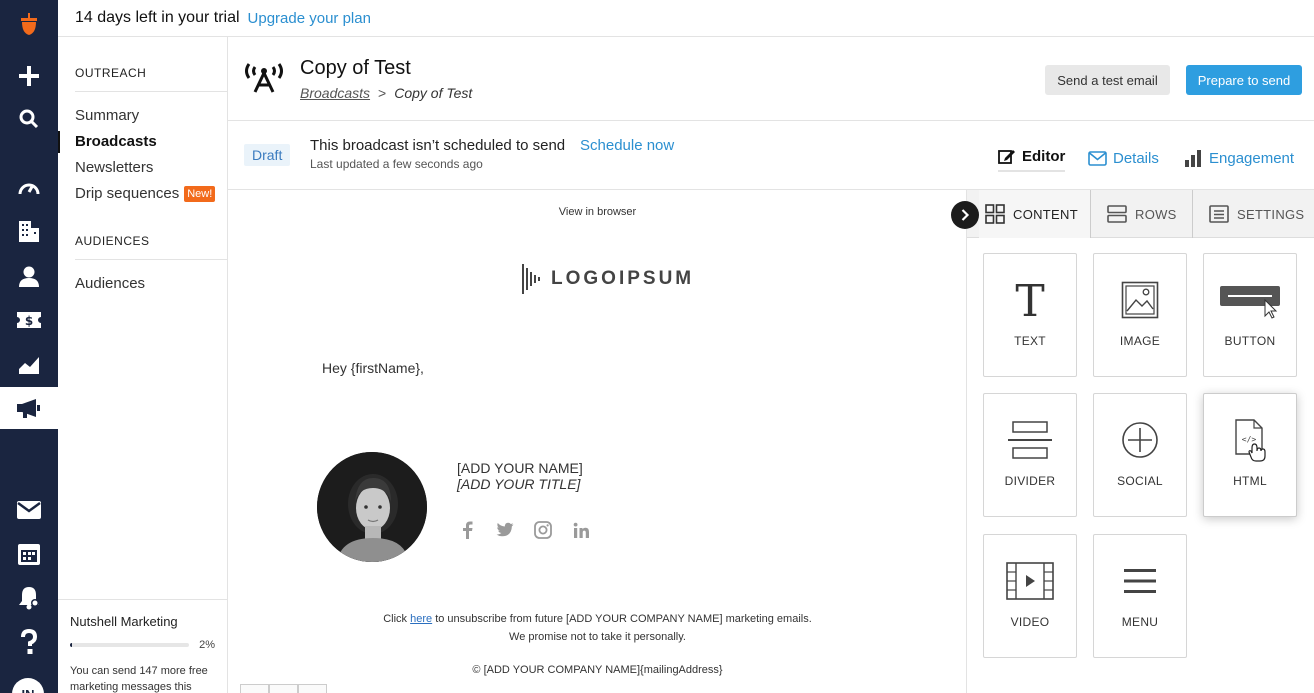 Image resolution: width=1314 pixels, height=693 pixels. Describe the element at coordinates (505, 530) in the screenshot. I see `twitter-icon` at that location.